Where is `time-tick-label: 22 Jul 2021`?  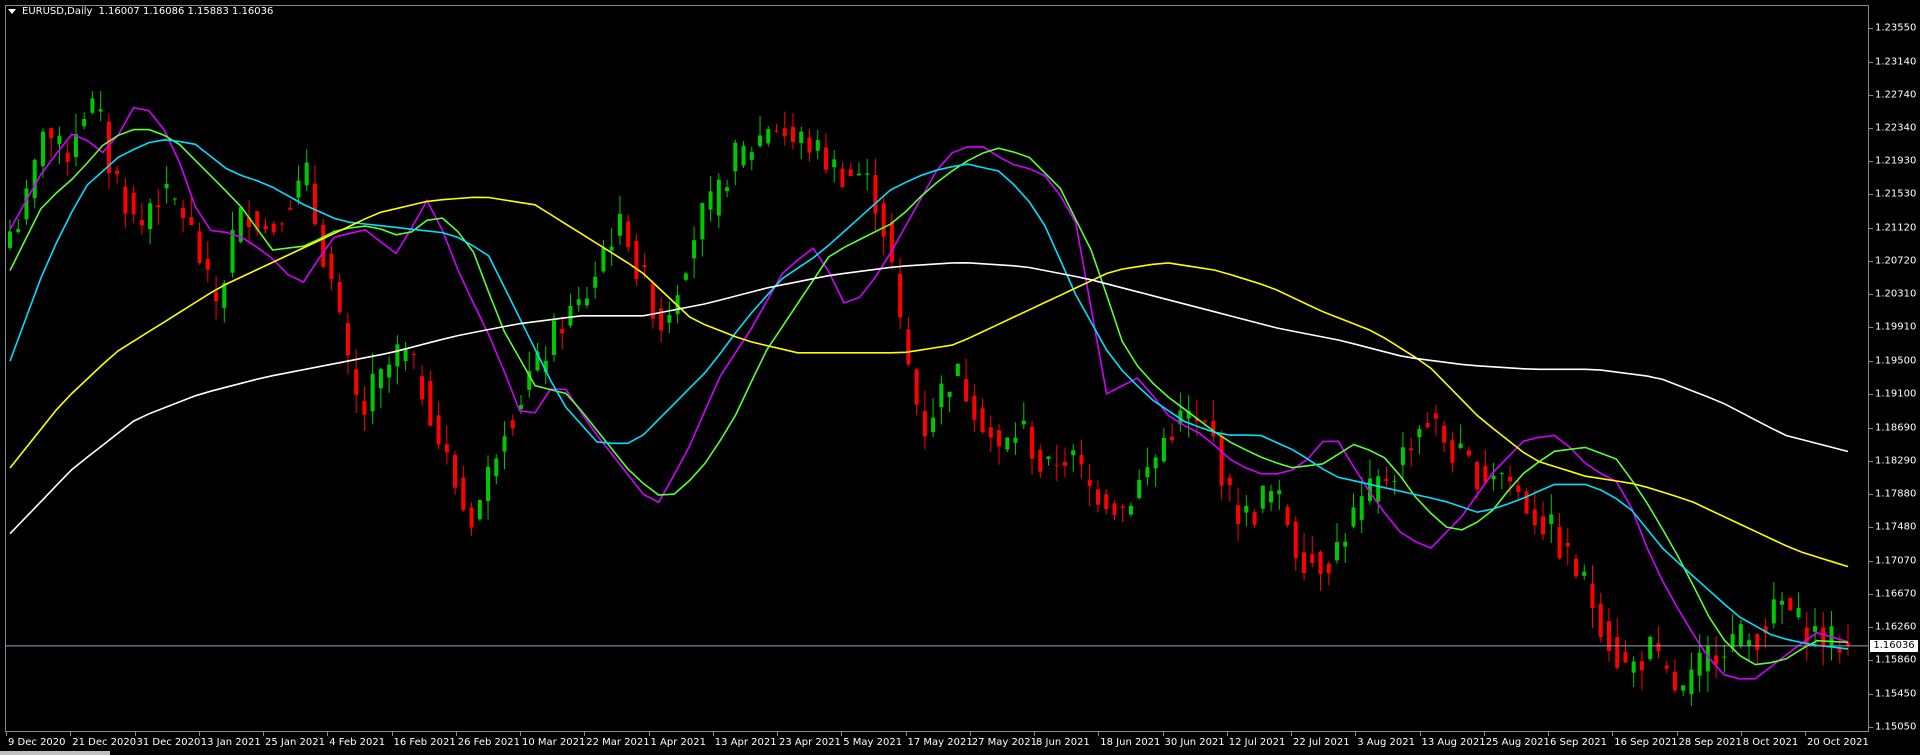 time-tick-label: 22 Jul 2021 is located at coordinates (1321, 742).